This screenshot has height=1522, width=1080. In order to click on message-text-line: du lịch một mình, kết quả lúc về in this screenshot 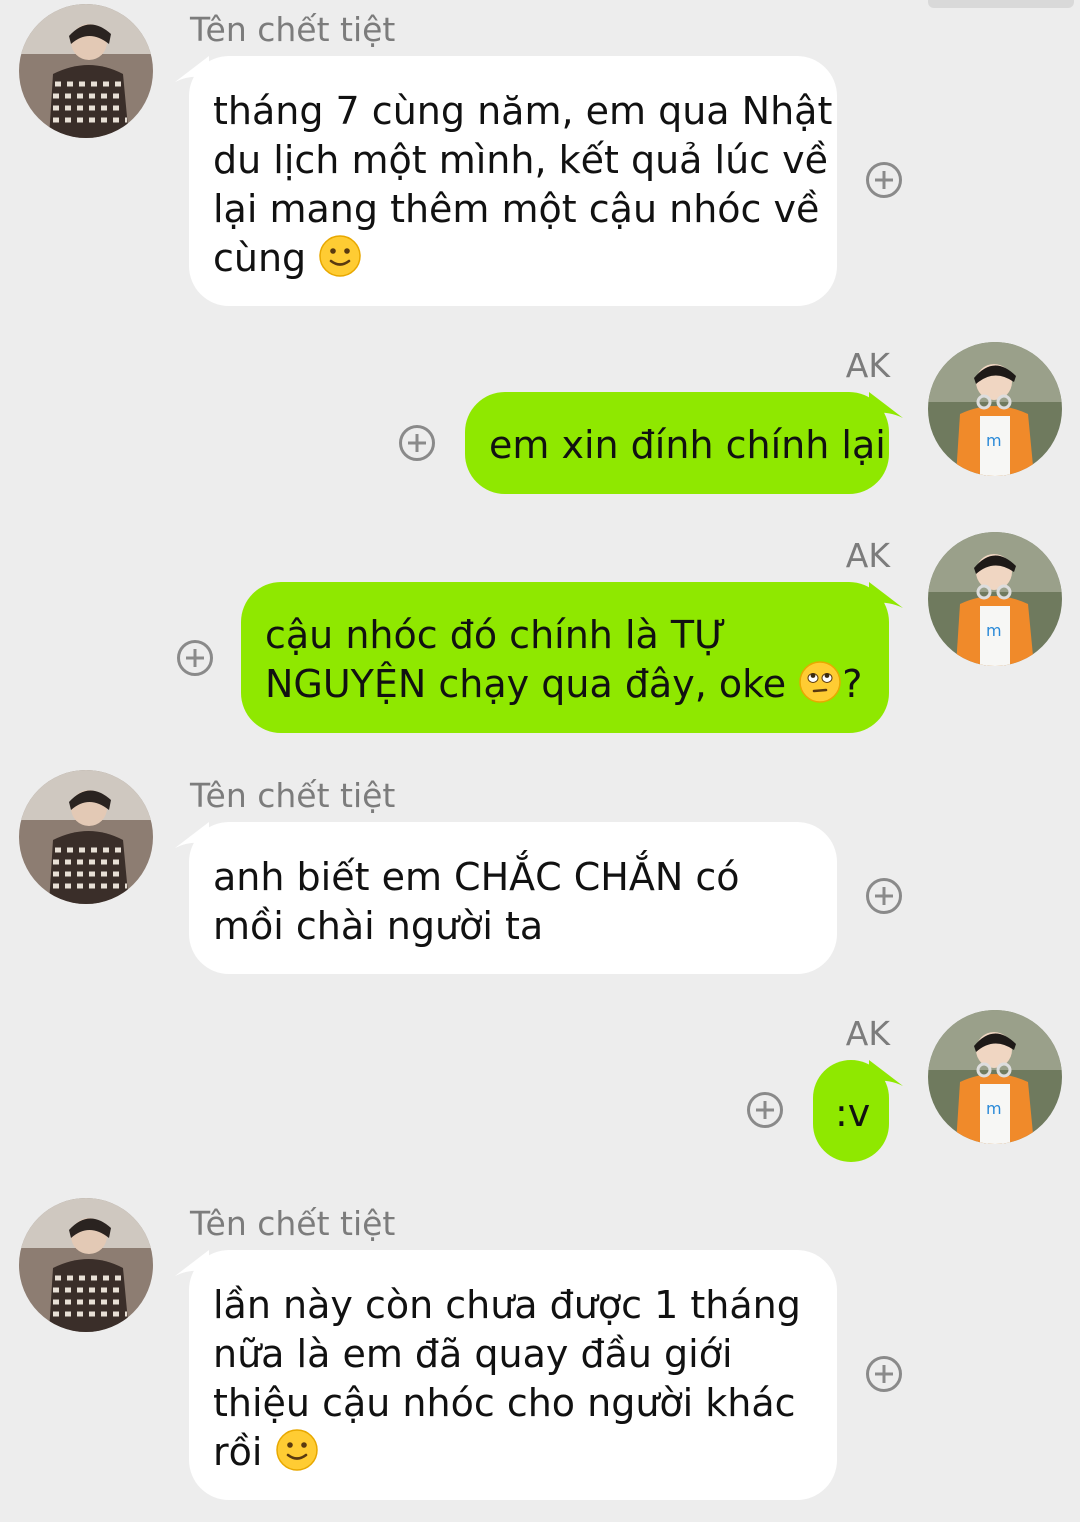, I will do `click(521, 160)`.